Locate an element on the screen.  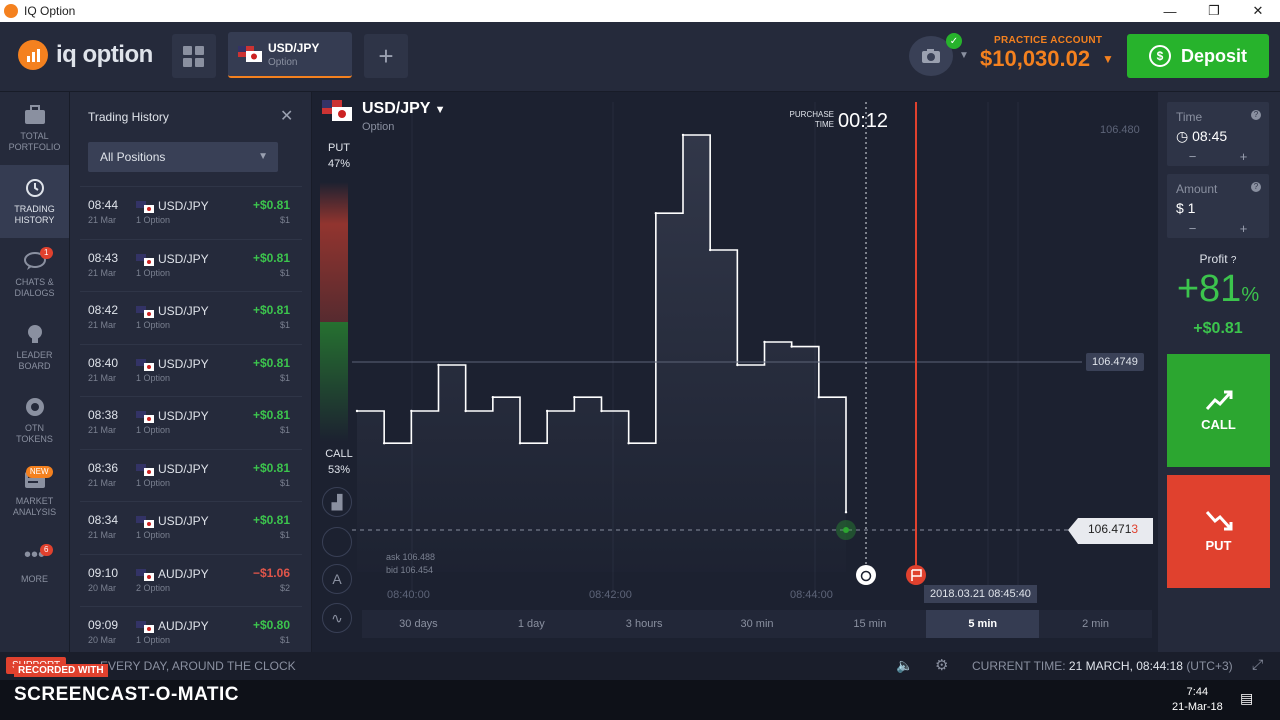
period-3-hours: 3 hours is located at coordinates (644, 624).